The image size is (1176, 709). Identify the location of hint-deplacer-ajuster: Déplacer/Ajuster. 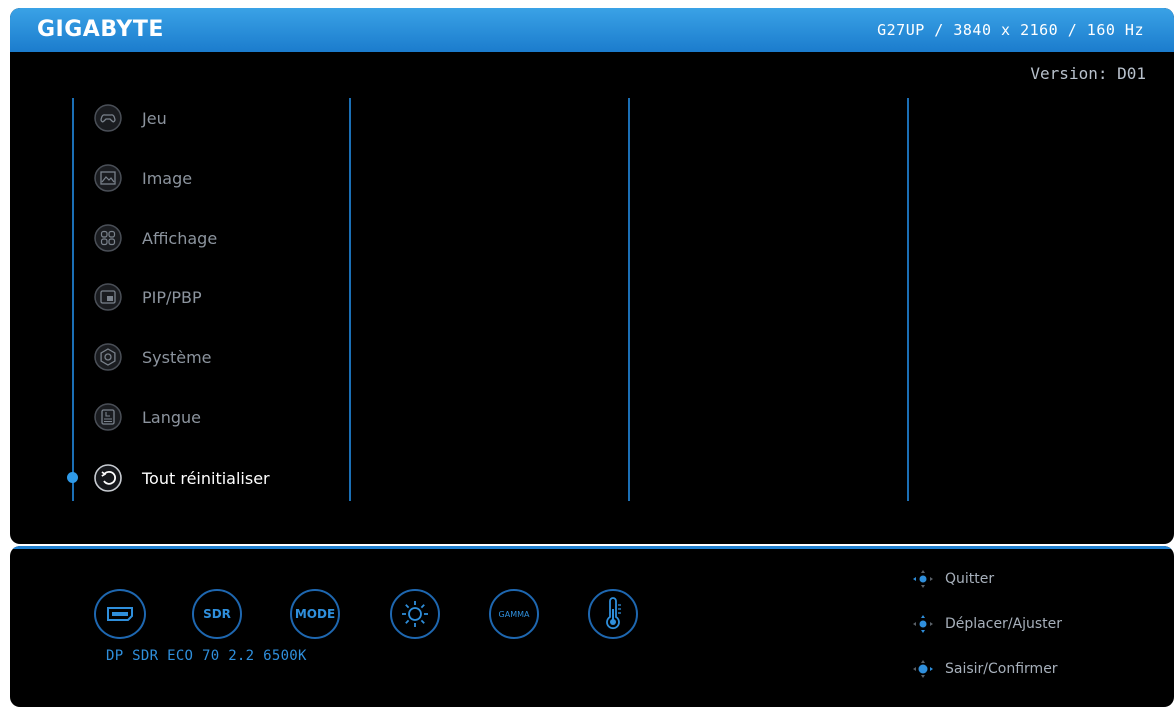
(984, 624).